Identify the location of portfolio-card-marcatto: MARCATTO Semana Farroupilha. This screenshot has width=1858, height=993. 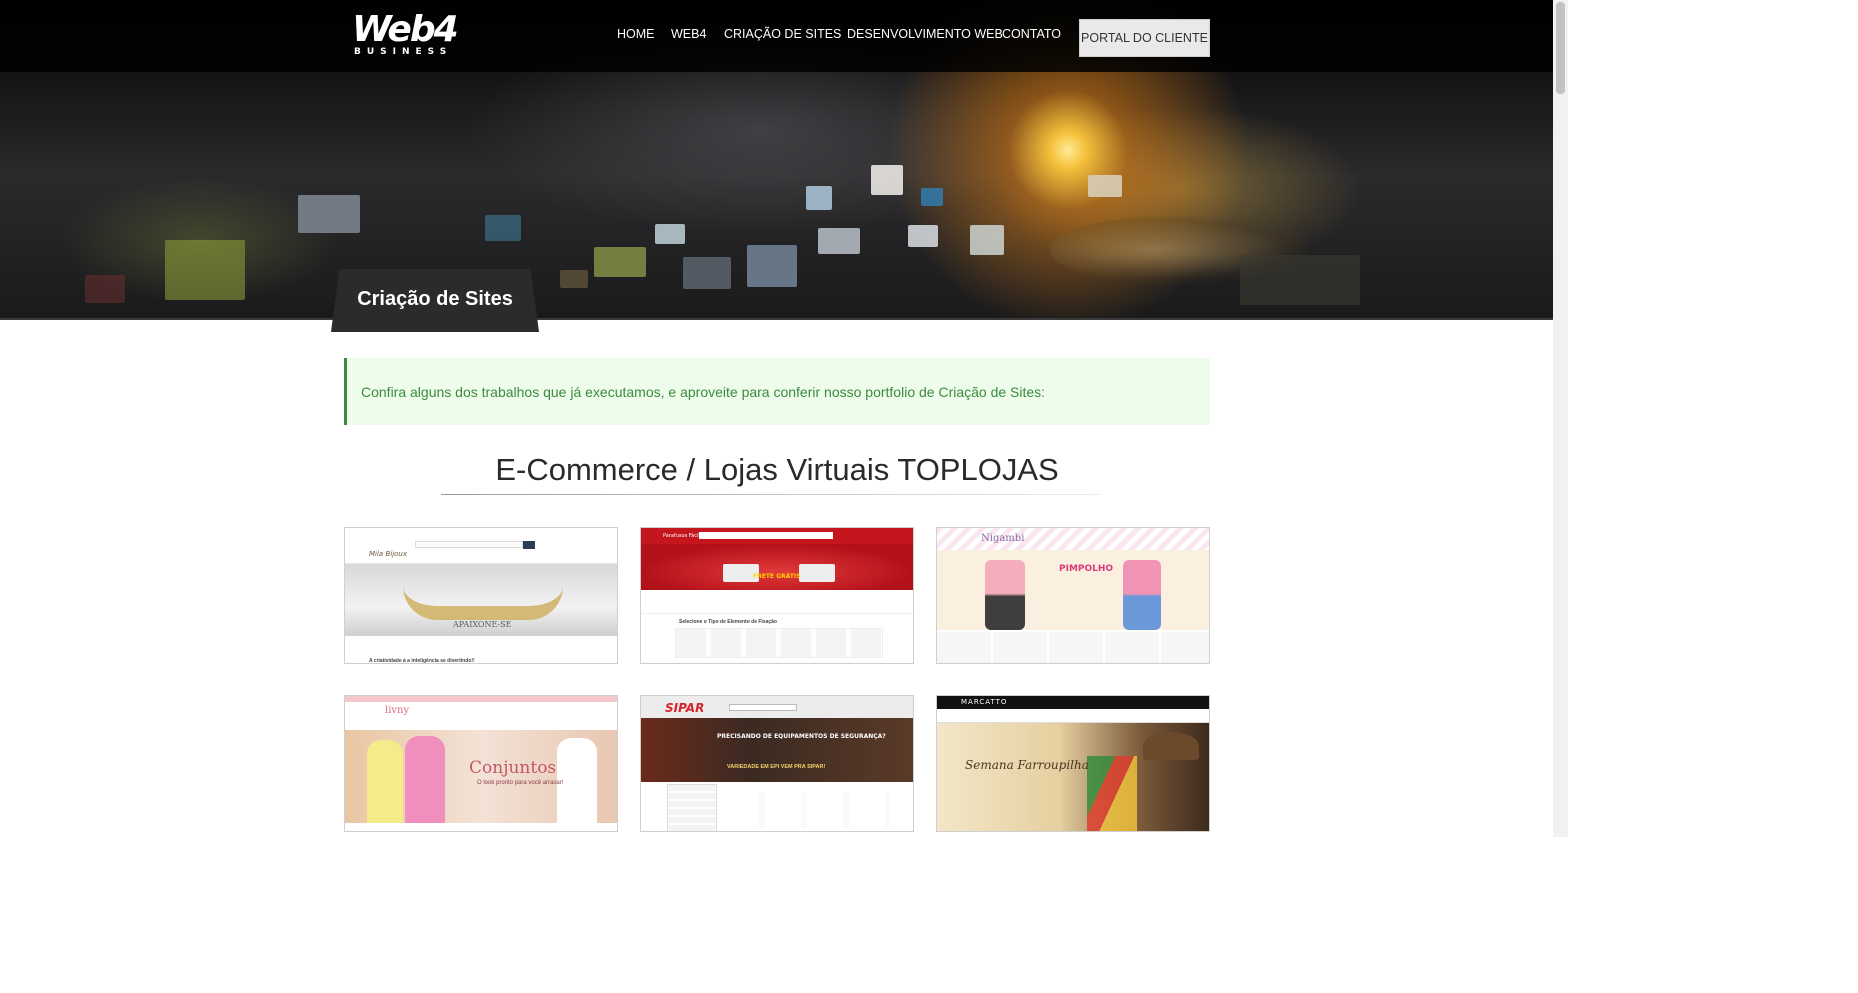
(1073, 763).